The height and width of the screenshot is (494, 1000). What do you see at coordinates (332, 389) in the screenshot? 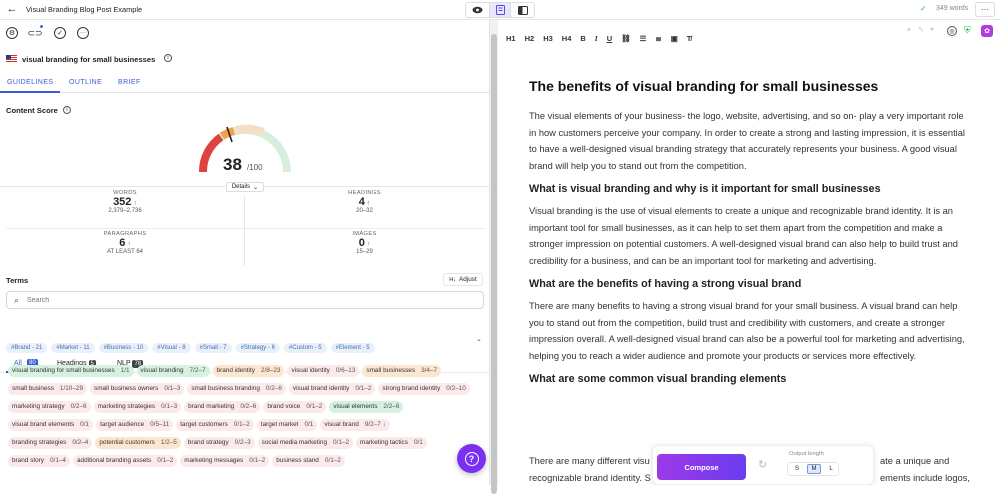
I see `term-pill: visual brand identity 0/1–2` at bounding box center [332, 389].